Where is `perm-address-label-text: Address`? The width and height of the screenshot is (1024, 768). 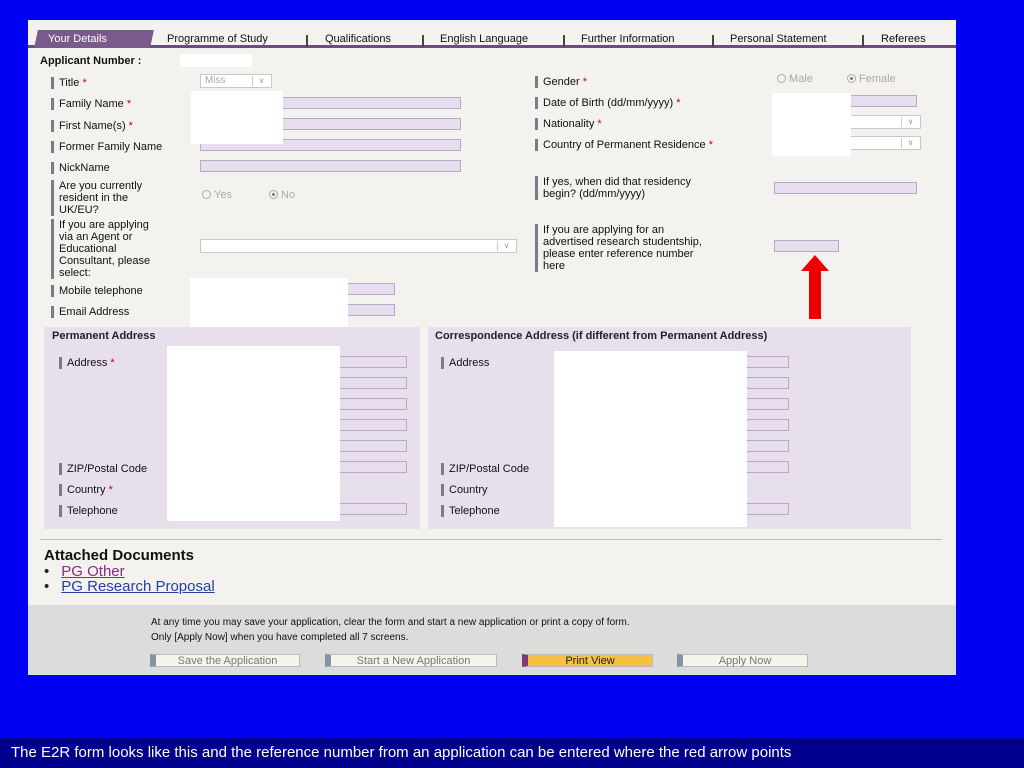
perm-address-label-text: Address is located at coordinates (87, 363).